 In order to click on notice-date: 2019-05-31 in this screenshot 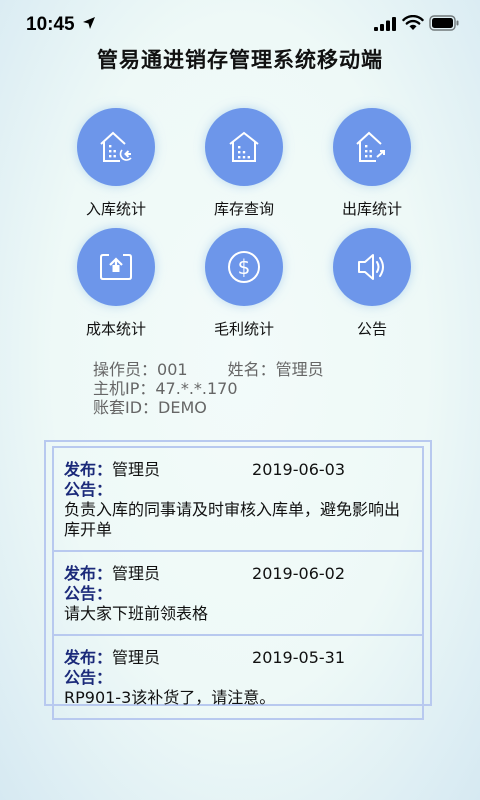, I will do `click(298, 657)`.